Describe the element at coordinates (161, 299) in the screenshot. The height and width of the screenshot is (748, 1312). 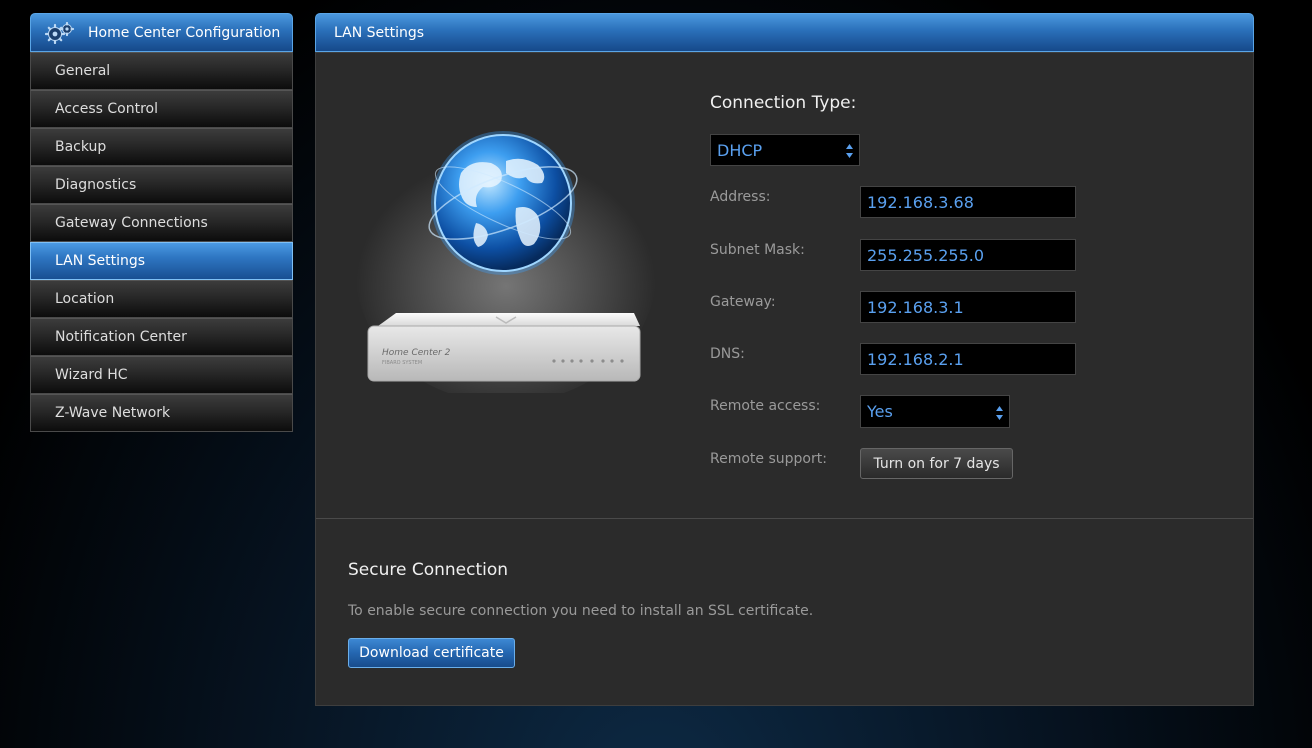
I see `sidebar-item-location: Location` at that location.